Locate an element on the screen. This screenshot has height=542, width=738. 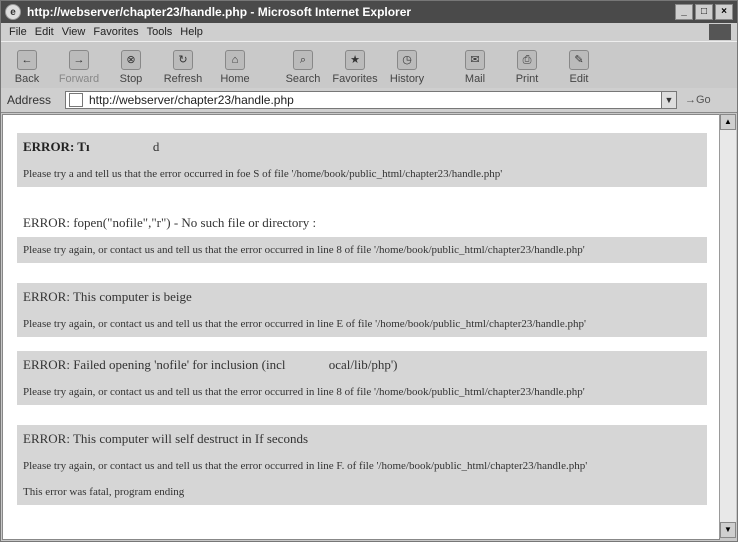
back-arrow-icon: ← is located at coordinates (27, 60).